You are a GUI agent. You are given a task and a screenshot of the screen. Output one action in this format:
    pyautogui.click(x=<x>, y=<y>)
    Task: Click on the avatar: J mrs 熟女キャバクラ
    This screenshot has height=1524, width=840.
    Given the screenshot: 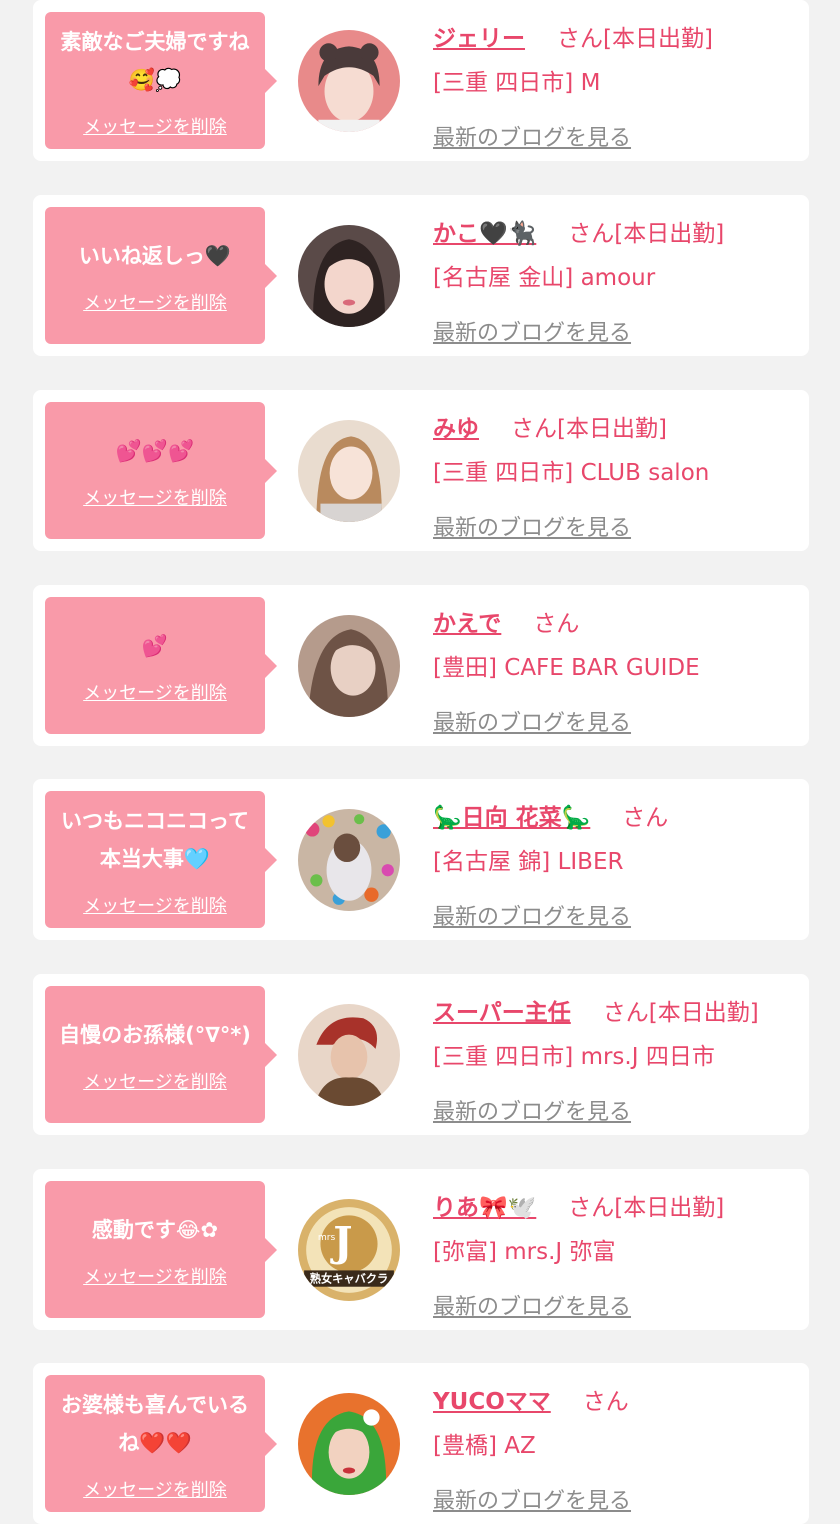 What is the action you would take?
    pyautogui.click(x=349, y=1250)
    